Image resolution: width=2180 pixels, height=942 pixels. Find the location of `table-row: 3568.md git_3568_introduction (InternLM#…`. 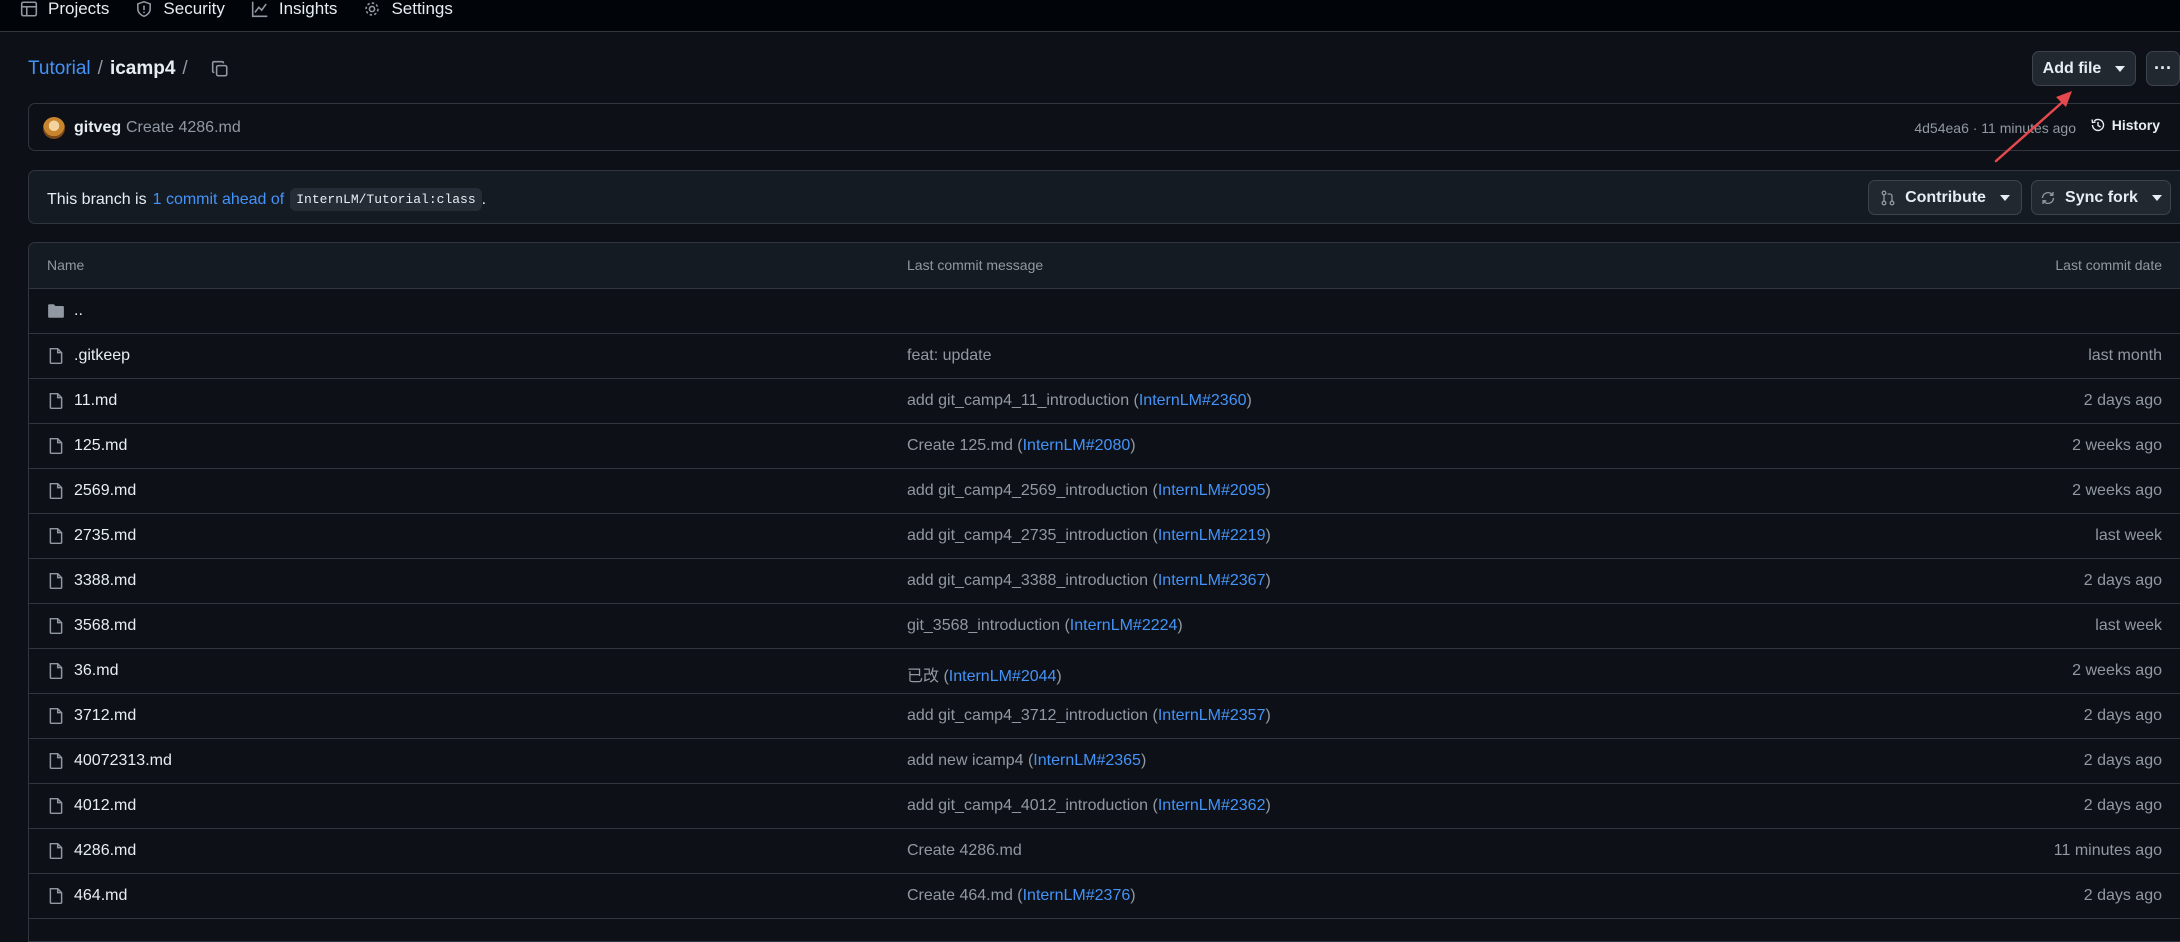

table-row: 3568.md git_3568_introduction (InternLM#… is located at coordinates (1104, 626).